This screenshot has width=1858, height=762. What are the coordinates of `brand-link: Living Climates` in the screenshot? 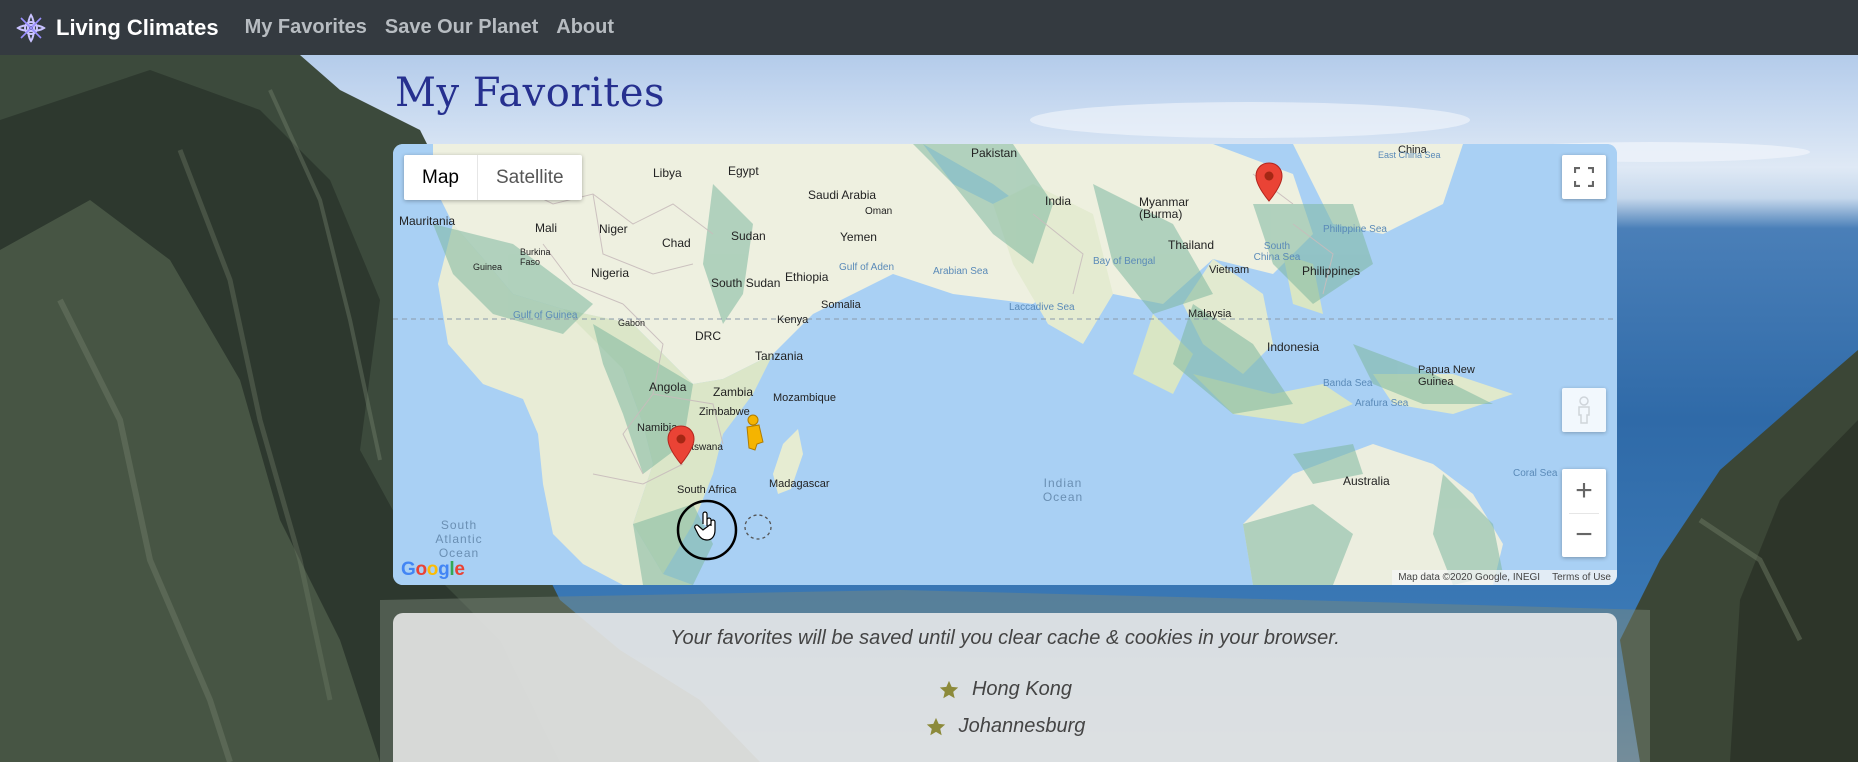 It's located at (117, 27).